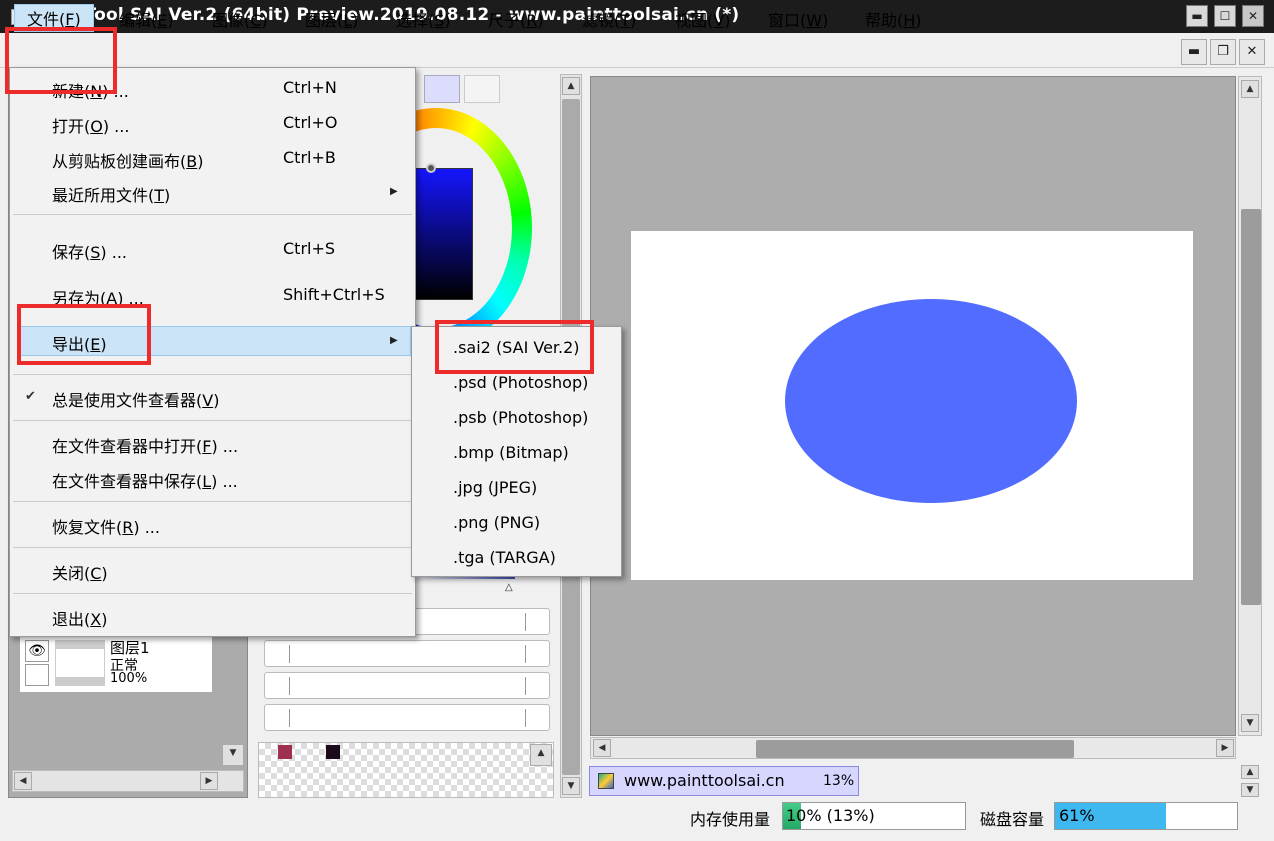 The image size is (1274, 841). What do you see at coordinates (787, 20) in the screenshot?
I see `menu-label: 窗口(` at bounding box center [787, 20].